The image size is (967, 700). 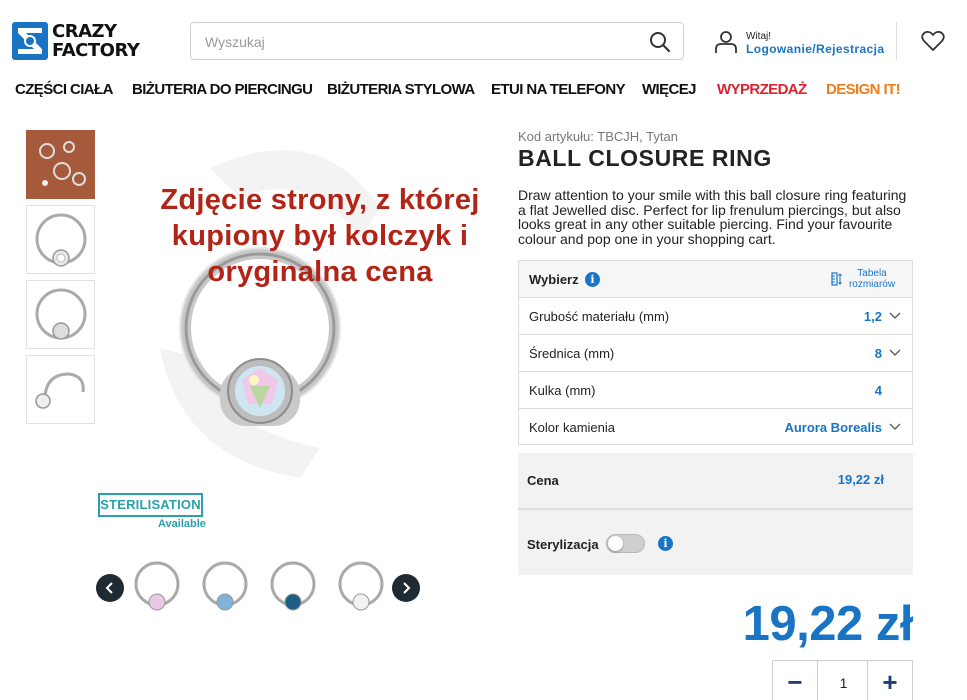 What do you see at coordinates (60, 314) in the screenshot?
I see `thumbnail-ring-back` at bounding box center [60, 314].